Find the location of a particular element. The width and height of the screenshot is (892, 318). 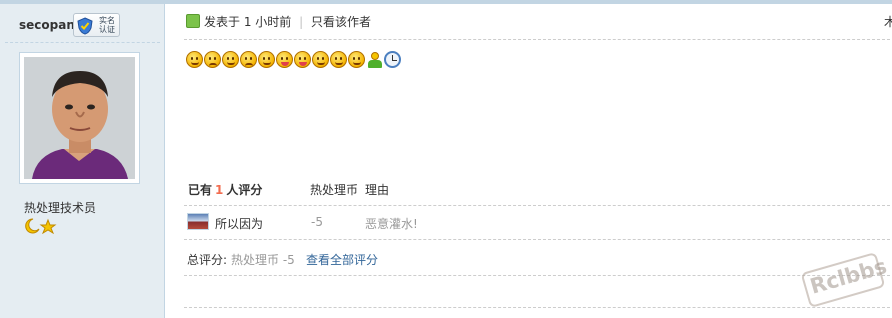

watermark-stamp: Rclbbs is located at coordinates (845, 280).